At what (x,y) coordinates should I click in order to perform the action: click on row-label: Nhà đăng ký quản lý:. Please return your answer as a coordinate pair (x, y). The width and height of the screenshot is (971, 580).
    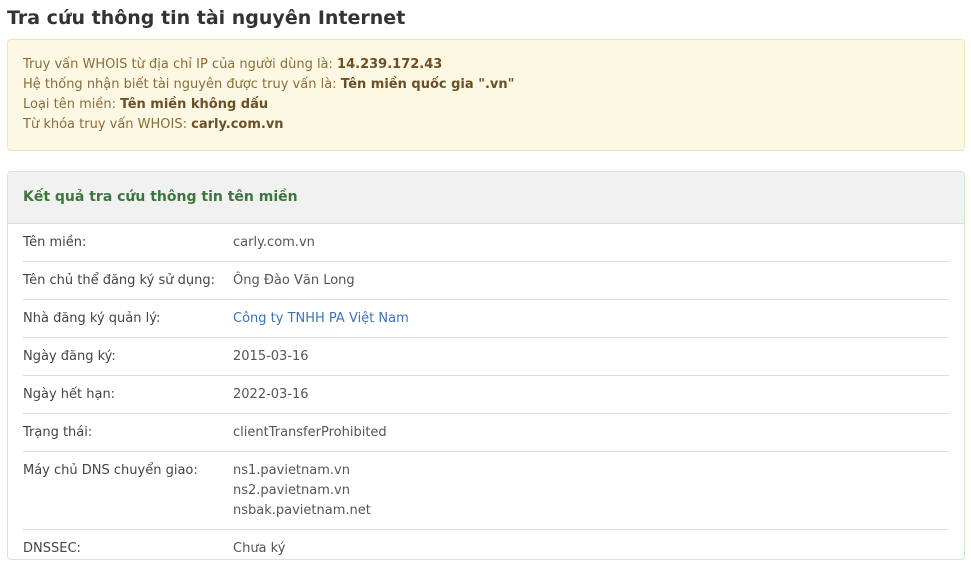
    Looking at the image, I should click on (92, 318).